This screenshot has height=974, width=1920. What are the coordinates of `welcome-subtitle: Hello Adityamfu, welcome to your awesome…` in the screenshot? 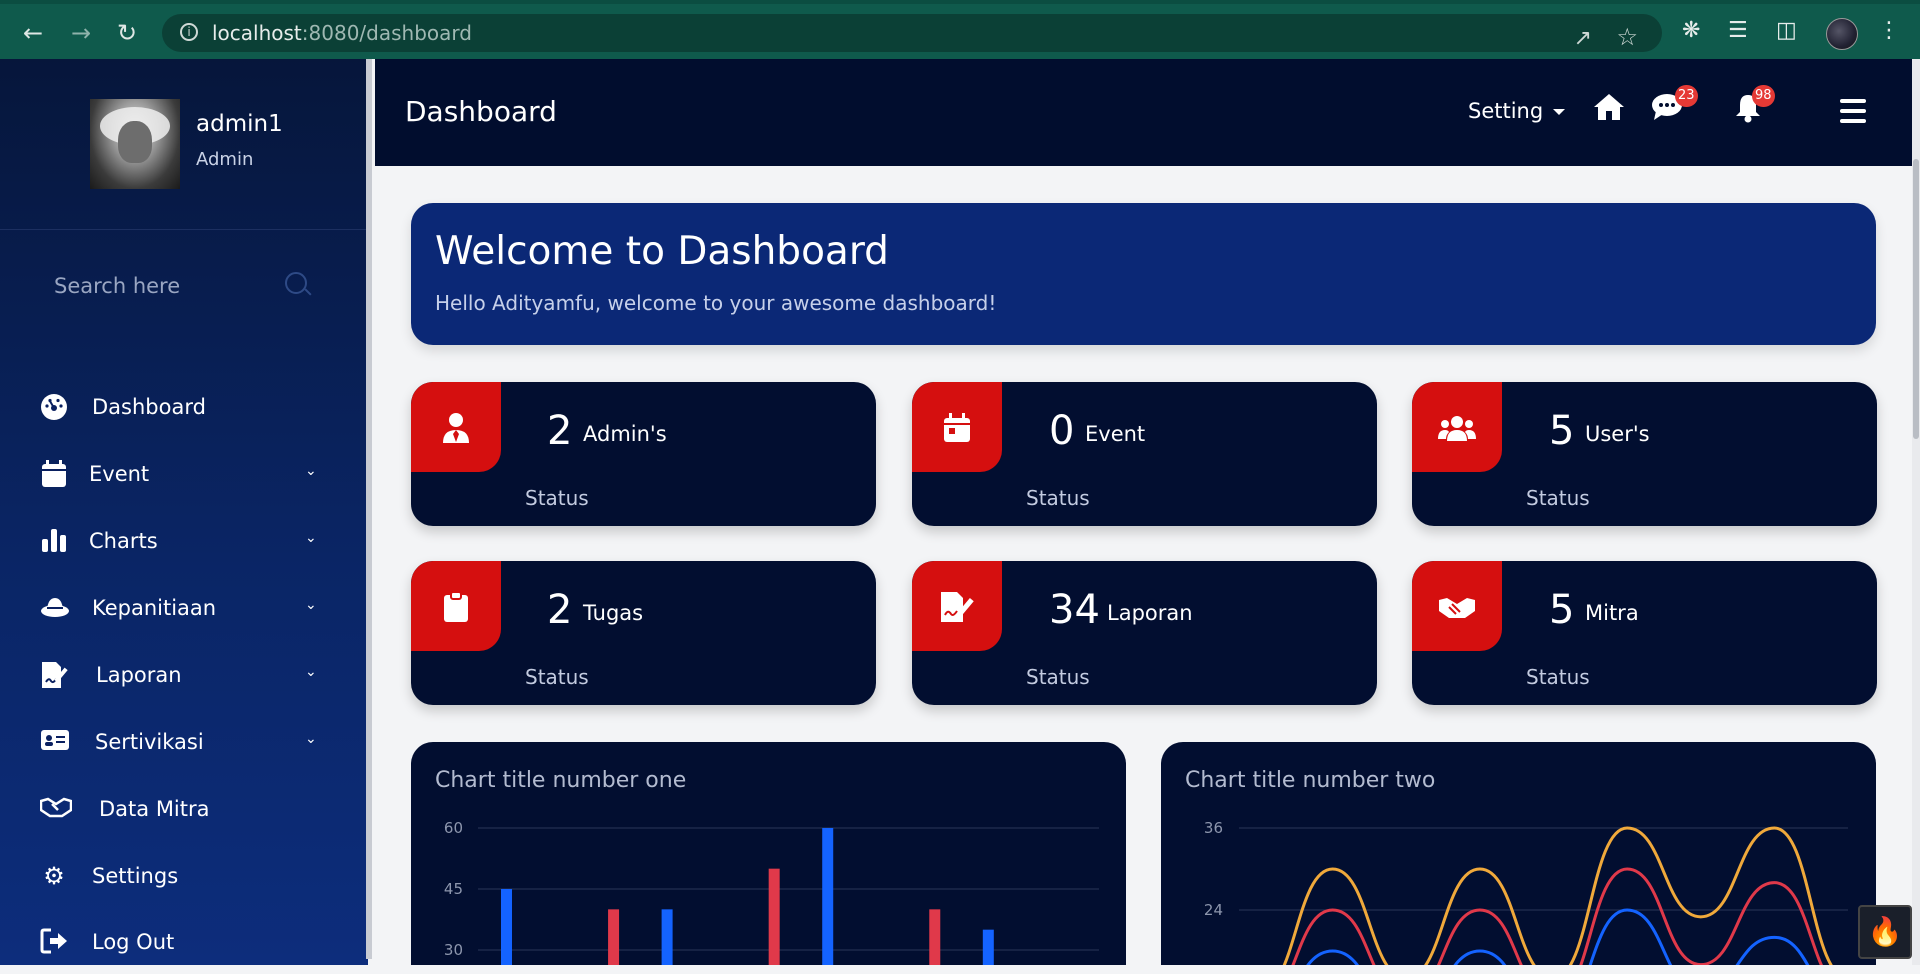 It's located at (716, 303).